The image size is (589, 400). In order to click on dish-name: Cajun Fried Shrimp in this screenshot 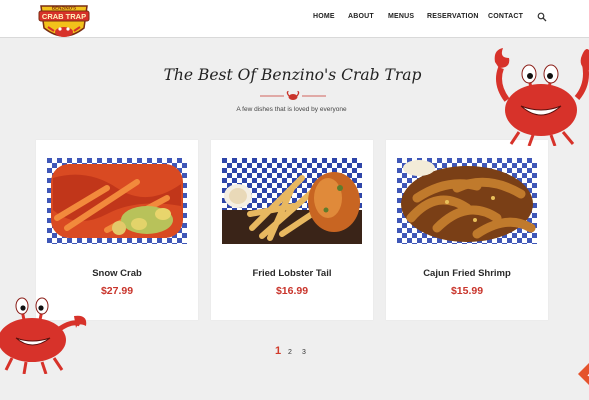, I will do `click(467, 273)`.